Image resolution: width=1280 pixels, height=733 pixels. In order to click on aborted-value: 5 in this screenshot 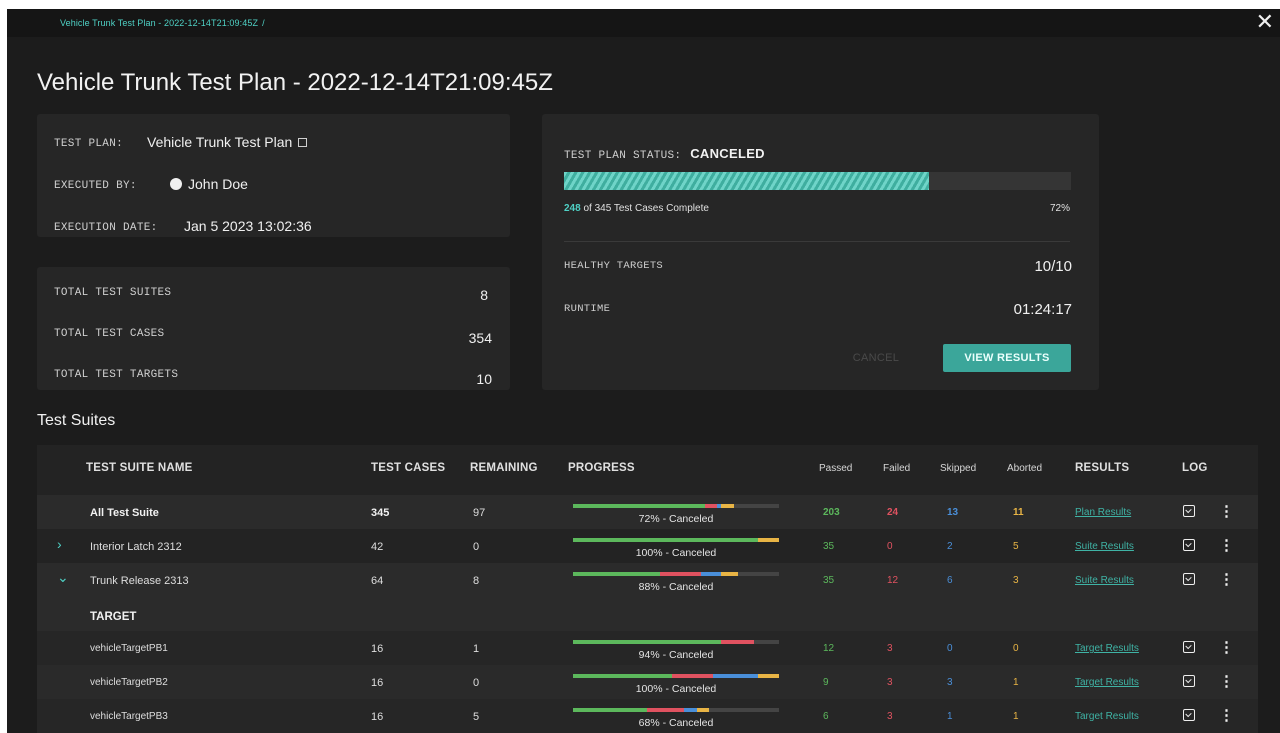, I will do `click(1016, 546)`.